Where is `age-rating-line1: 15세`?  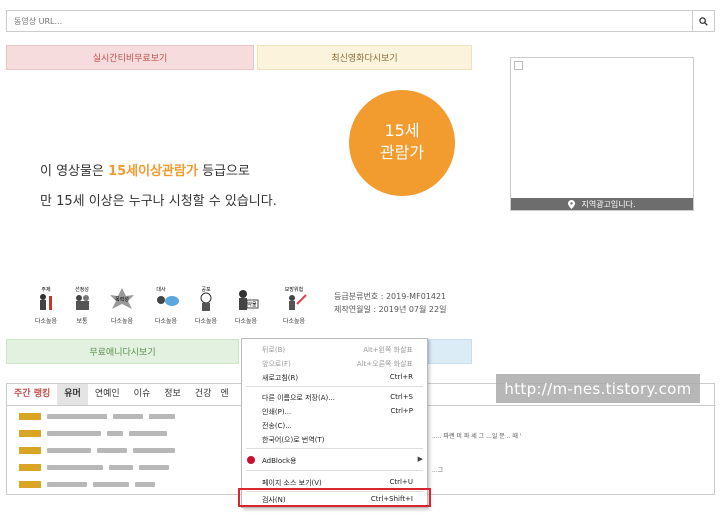
age-rating-line1: 15세 is located at coordinates (402, 130).